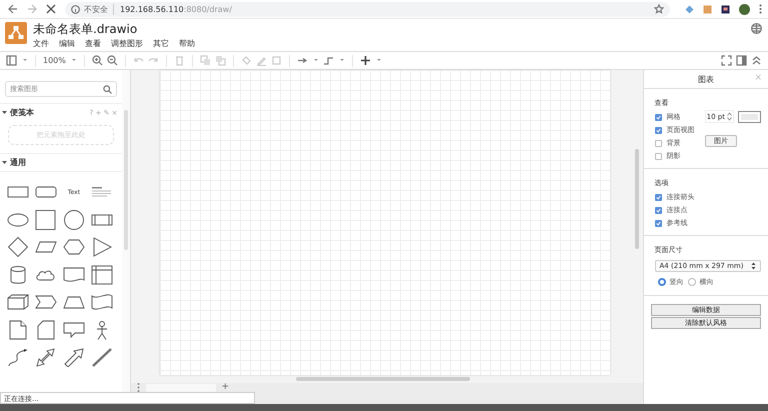 This screenshot has width=768, height=411. I want to click on url-text: 192.168.56.110:8080/draw/, so click(176, 9).